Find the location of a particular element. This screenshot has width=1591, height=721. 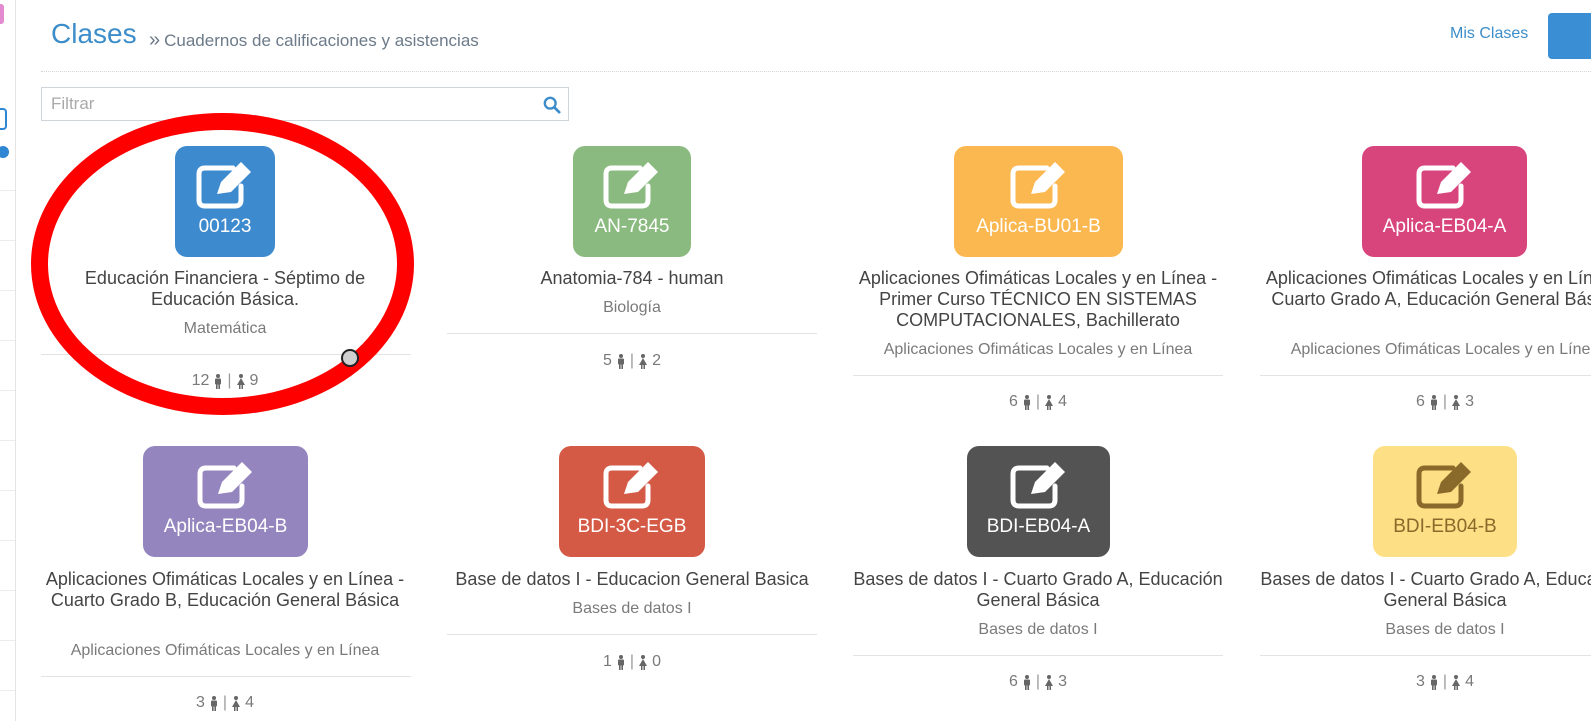

annotation-circle is located at coordinates (222, 264).